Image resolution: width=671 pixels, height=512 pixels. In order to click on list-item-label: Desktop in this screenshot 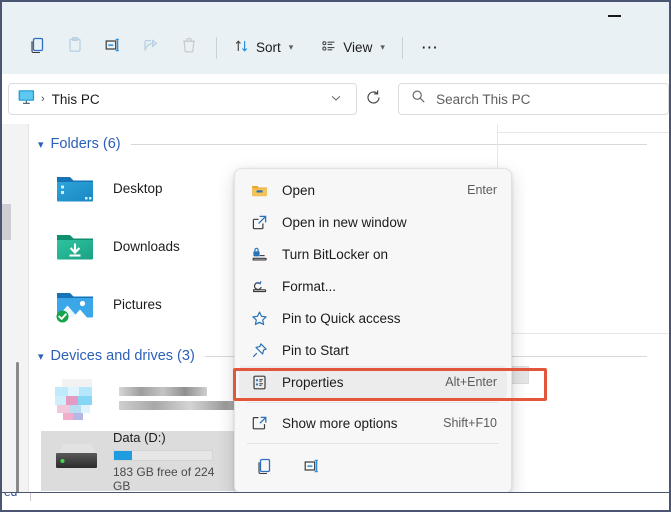, I will do `click(138, 188)`.